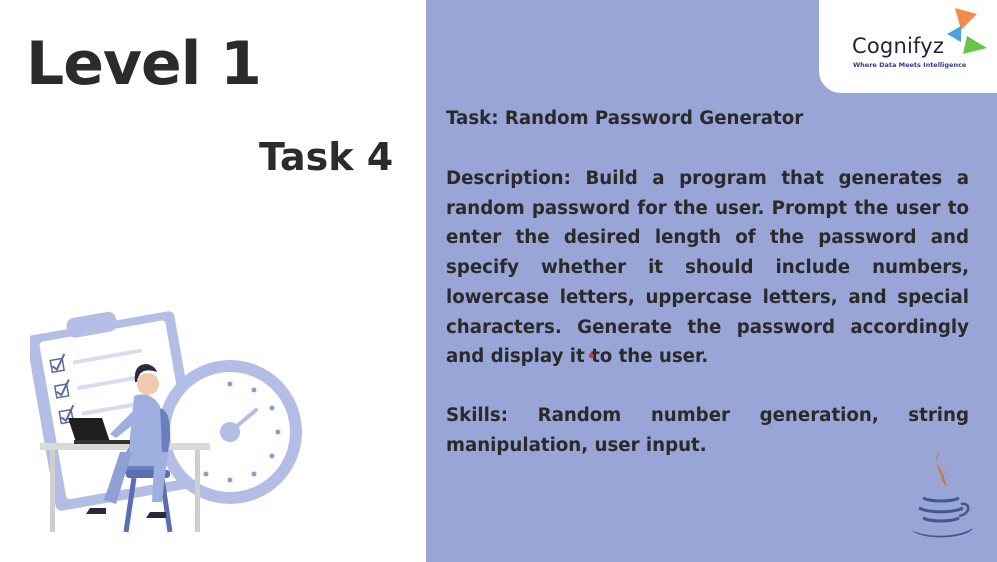  Describe the element at coordinates (144, 64) in the screenshot. I see `level-title: Level 1` at that location.